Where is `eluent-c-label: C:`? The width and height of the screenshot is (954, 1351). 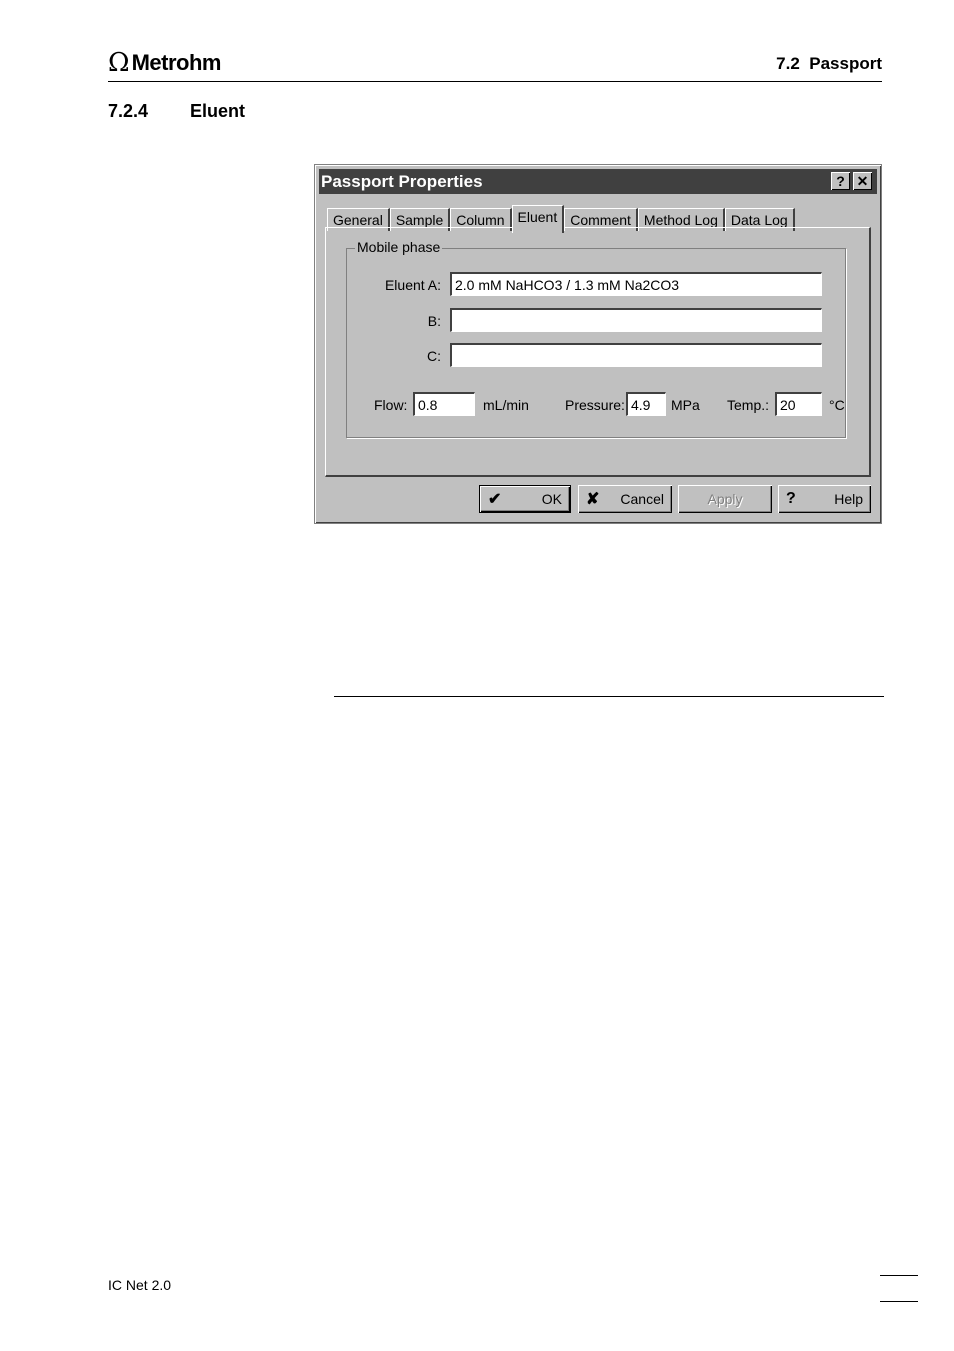
eluent-c-label: C: is located at coordinates (434, 356).